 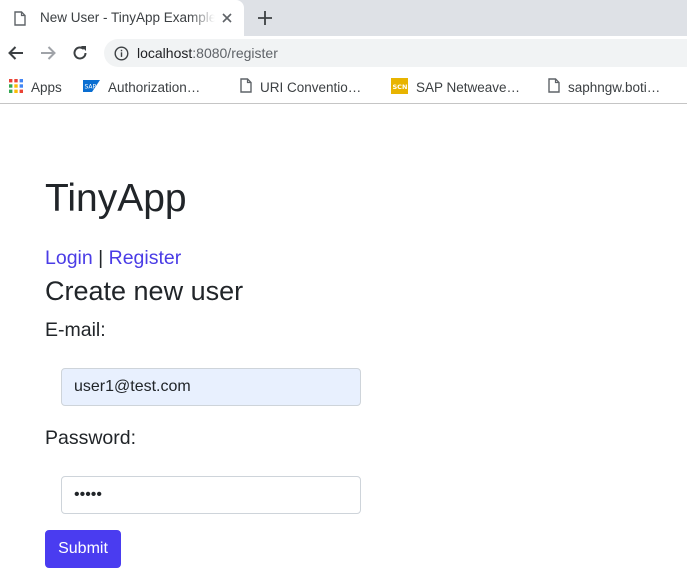 What do you see at coordinates (83, 549) in the screenshot?
I see `submit-button: Submit` at bounding box center [83, 549].